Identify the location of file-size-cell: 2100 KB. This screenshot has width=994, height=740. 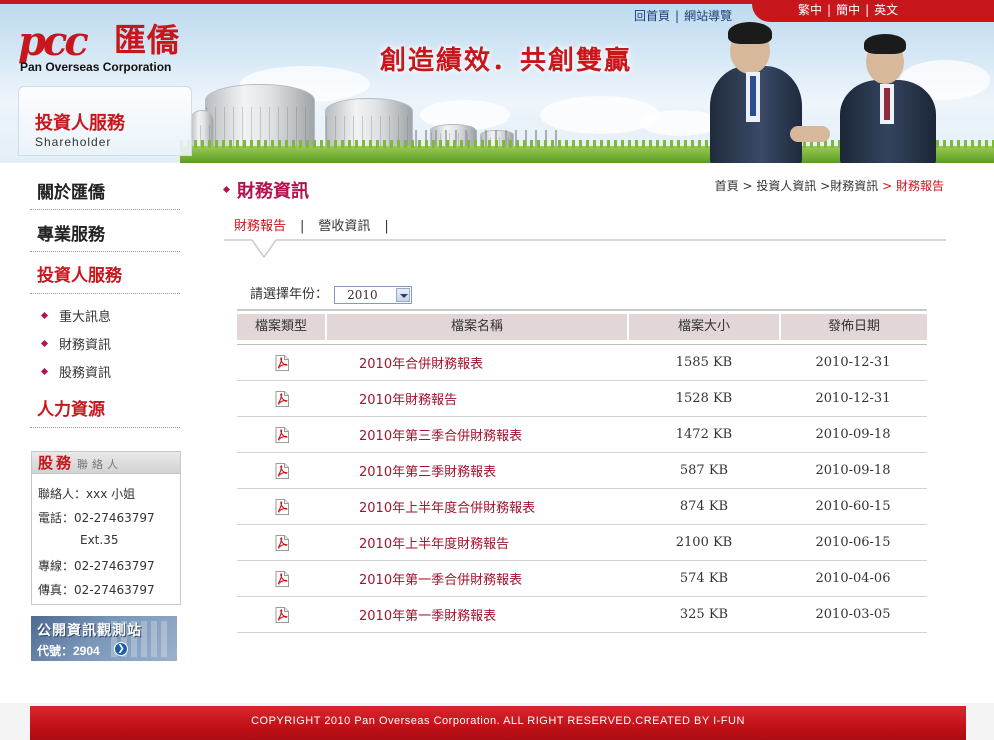
(704, 542).